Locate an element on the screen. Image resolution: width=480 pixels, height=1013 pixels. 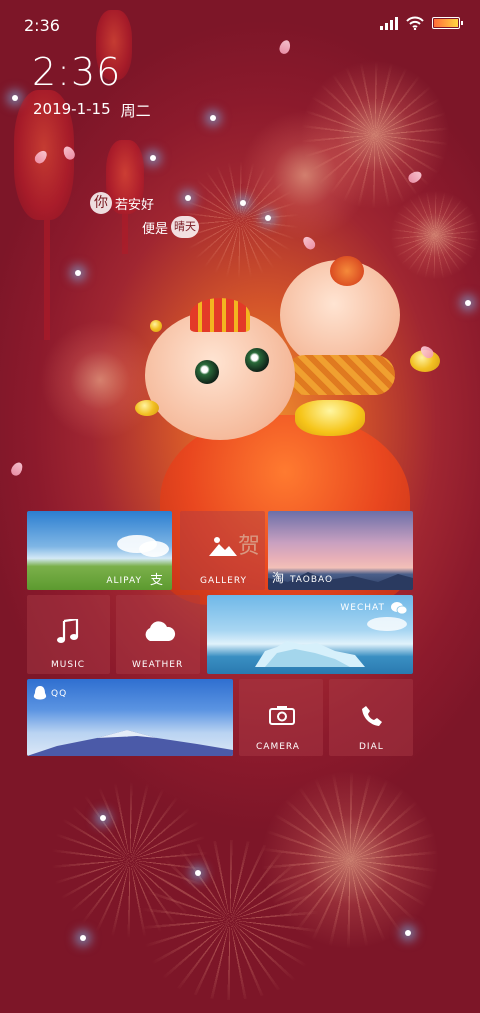
camera-icon is located at coordinates (282, 715).